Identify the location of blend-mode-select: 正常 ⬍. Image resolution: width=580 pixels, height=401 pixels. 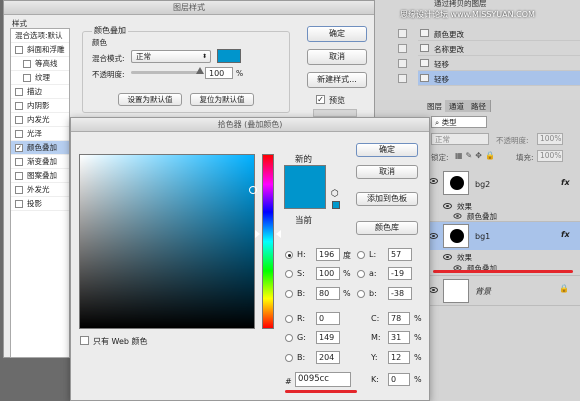
(171, 56).